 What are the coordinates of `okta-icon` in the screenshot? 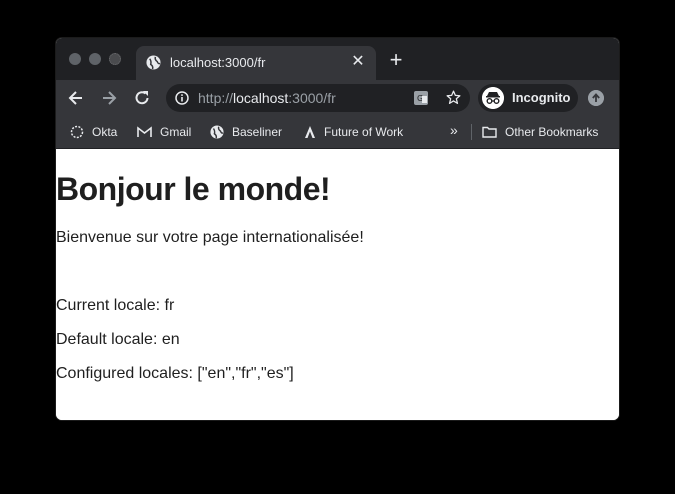 It's located at (77, 132).